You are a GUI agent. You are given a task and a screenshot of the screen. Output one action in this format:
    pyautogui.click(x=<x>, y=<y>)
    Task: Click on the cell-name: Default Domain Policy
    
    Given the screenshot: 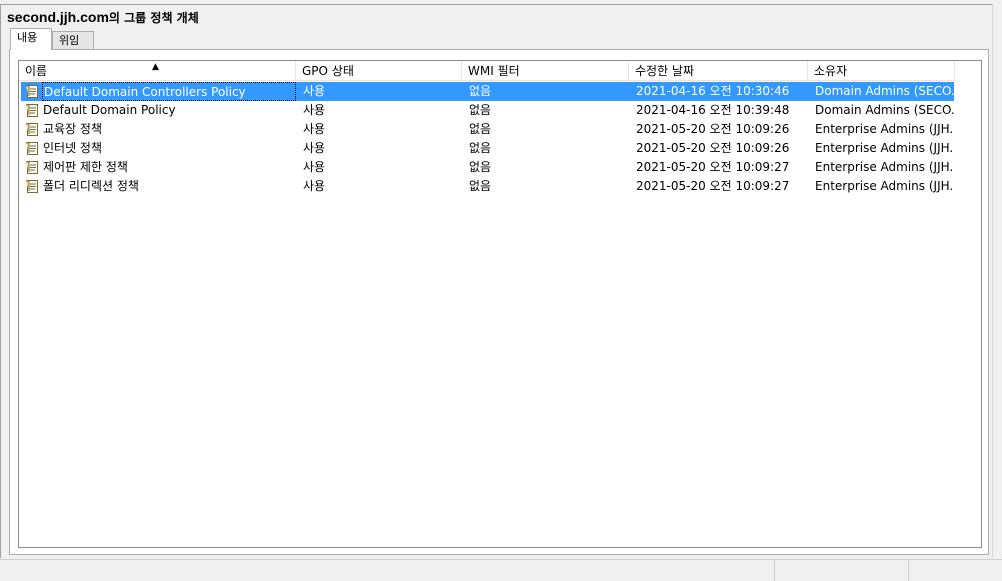 What is the action you would take?
    pyautogui.click(x=109, y=110)
    